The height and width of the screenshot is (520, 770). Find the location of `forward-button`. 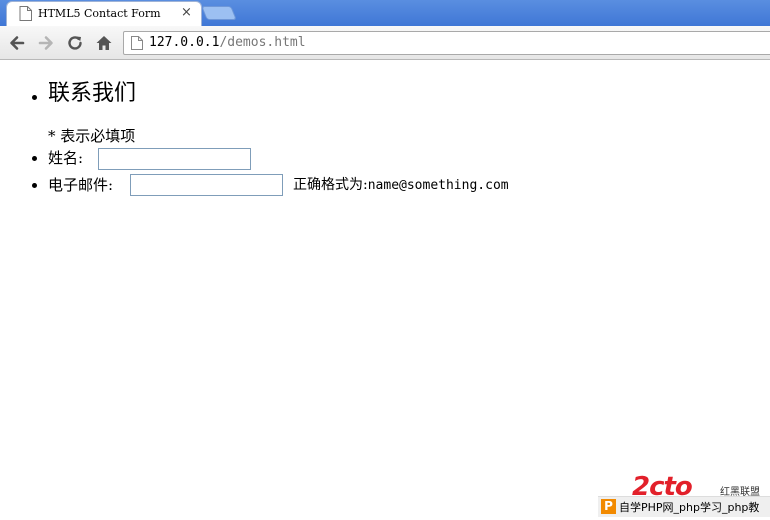

forward-button is located at coordinates (46, 43).